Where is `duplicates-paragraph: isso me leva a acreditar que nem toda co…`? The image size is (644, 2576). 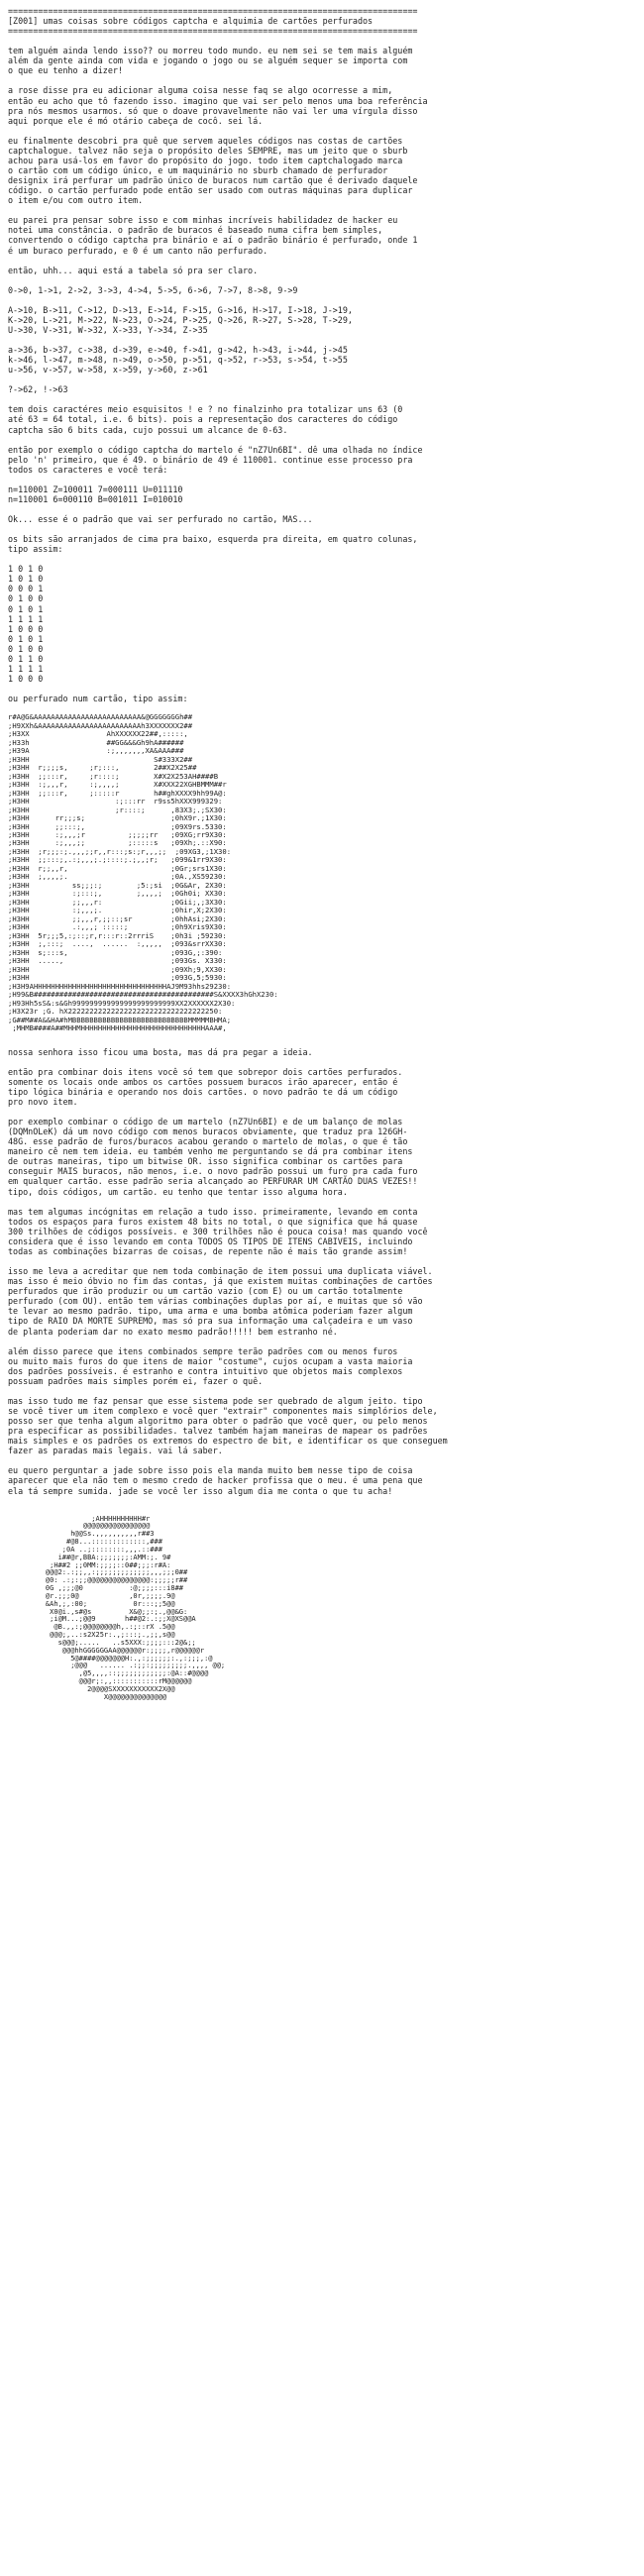
duplicates-paragraph: isso me leva a acreditar que nem toda co… is located at coordinates (220, 1301).